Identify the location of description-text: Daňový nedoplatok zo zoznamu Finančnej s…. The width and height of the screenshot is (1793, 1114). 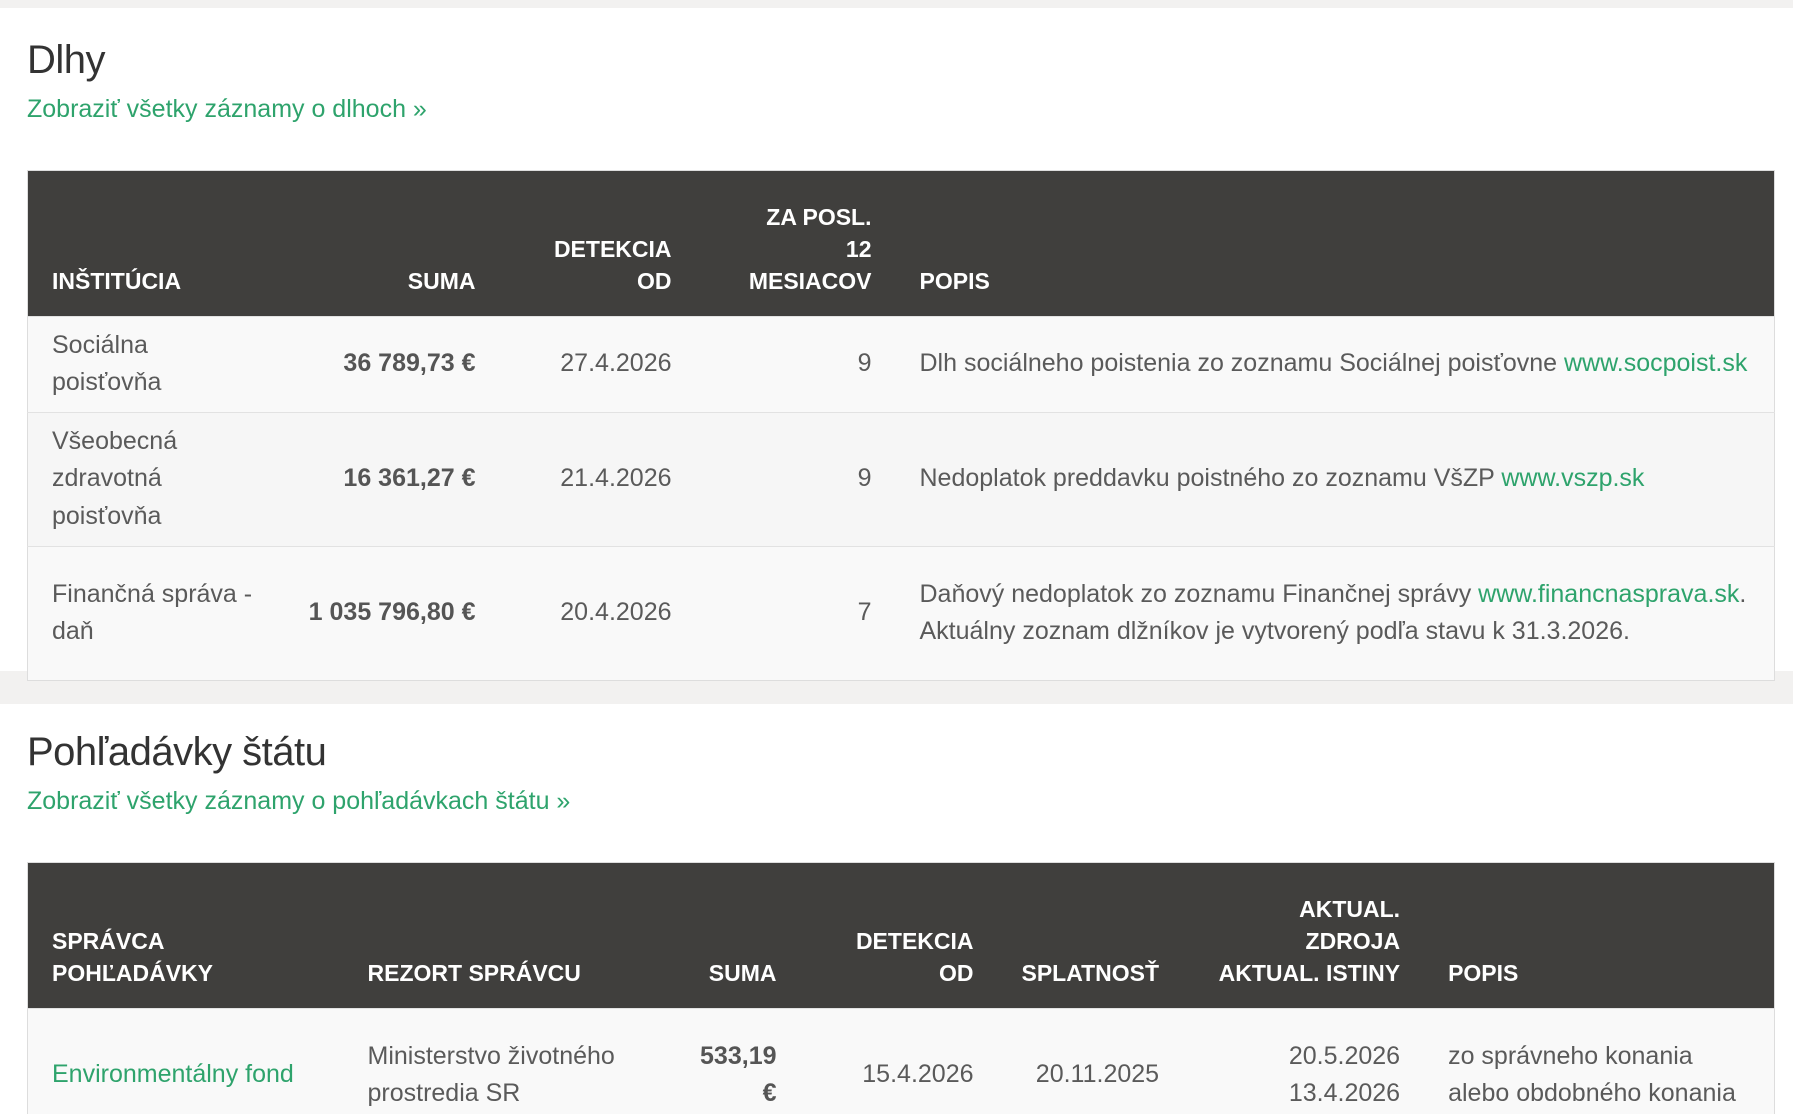
(1199, 593).